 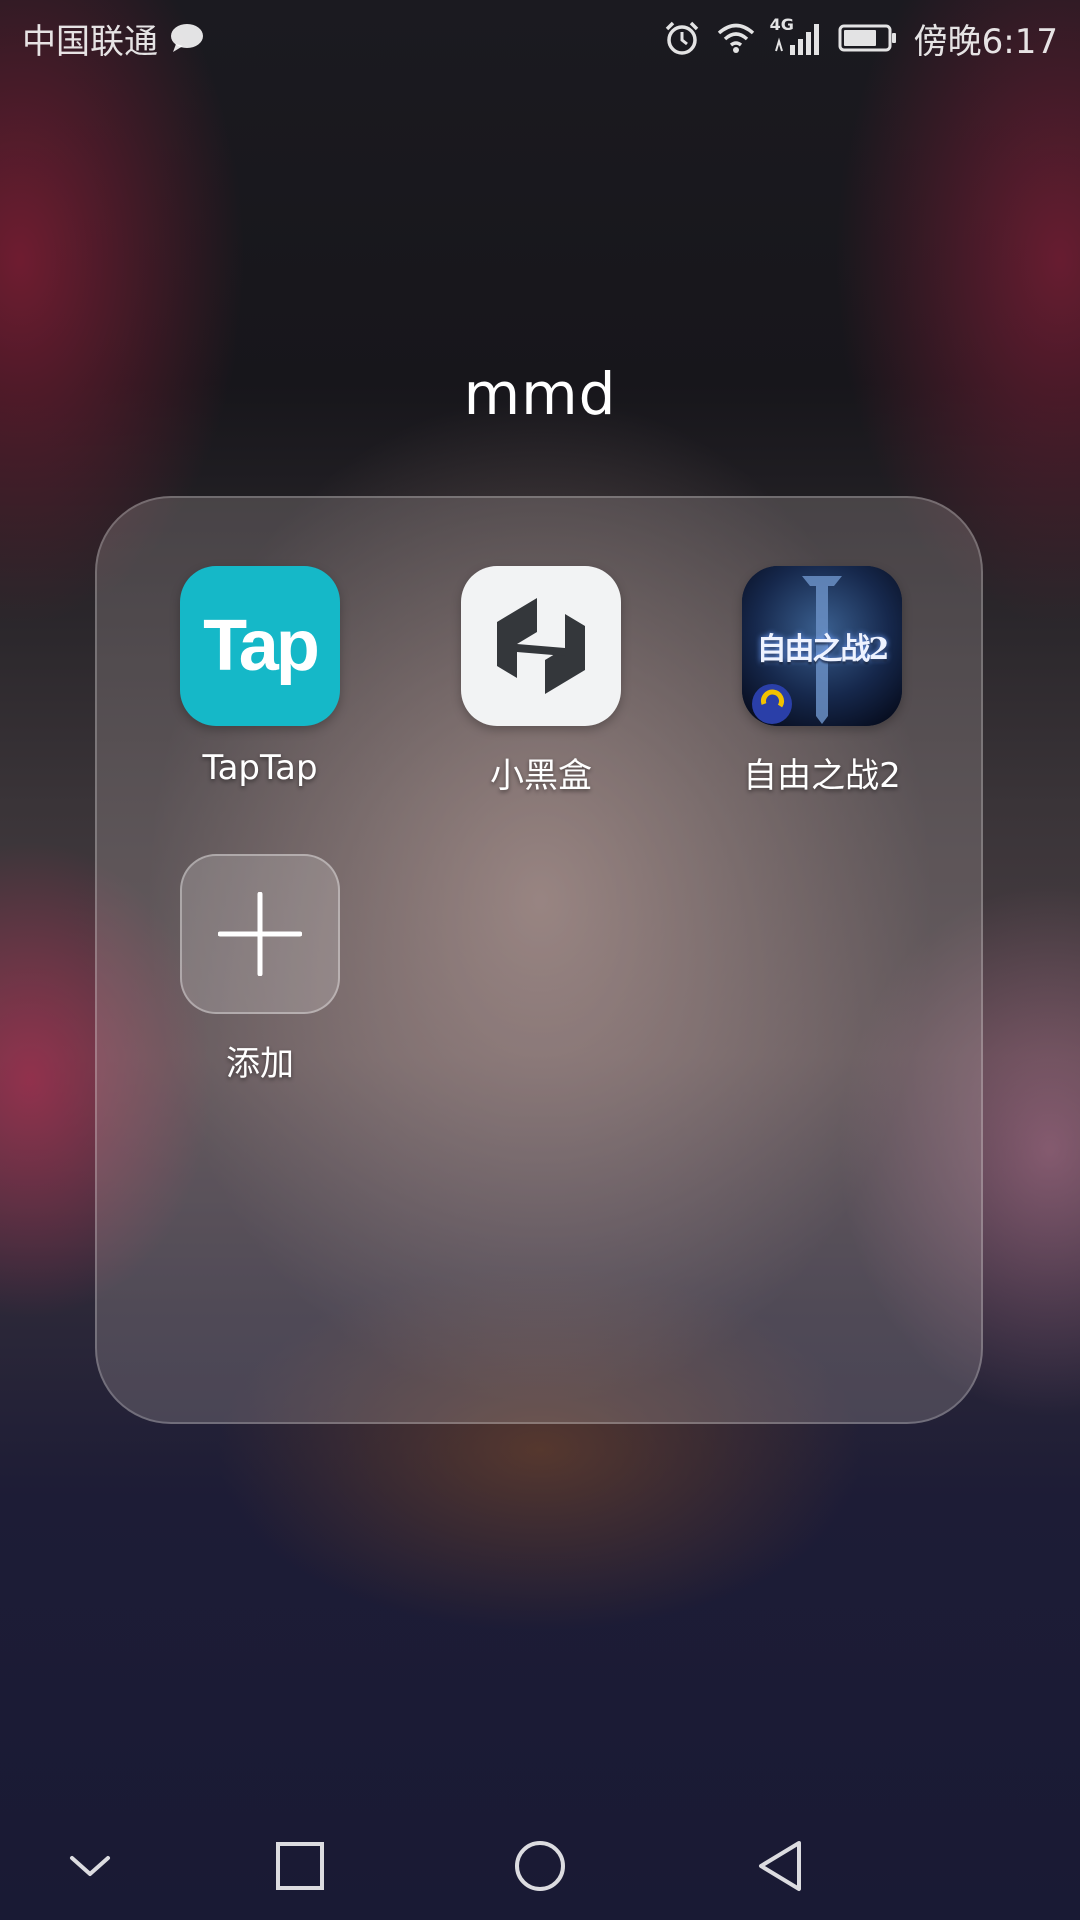 I want to click on game-logo-text: 自由之战2, so click(x=823, y=649).